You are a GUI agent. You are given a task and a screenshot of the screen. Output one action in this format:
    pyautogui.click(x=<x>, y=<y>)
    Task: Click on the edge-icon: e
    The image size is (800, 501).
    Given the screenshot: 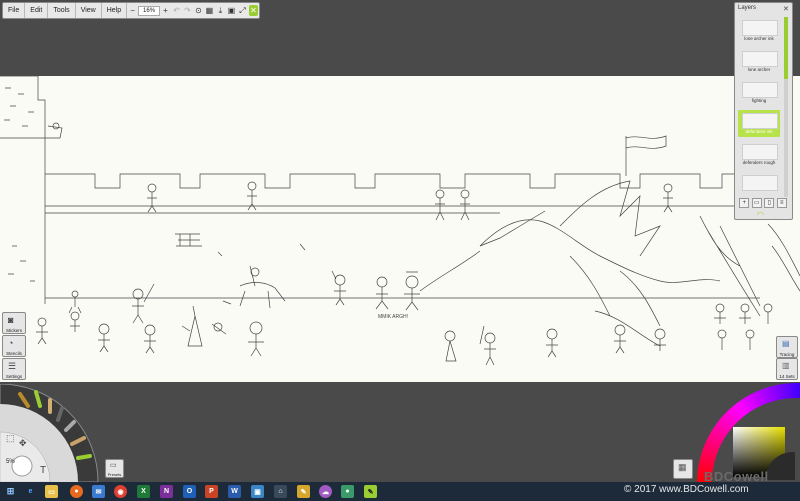 What is the action you would take?
    pyautogui.click(x=30, y=491)
    